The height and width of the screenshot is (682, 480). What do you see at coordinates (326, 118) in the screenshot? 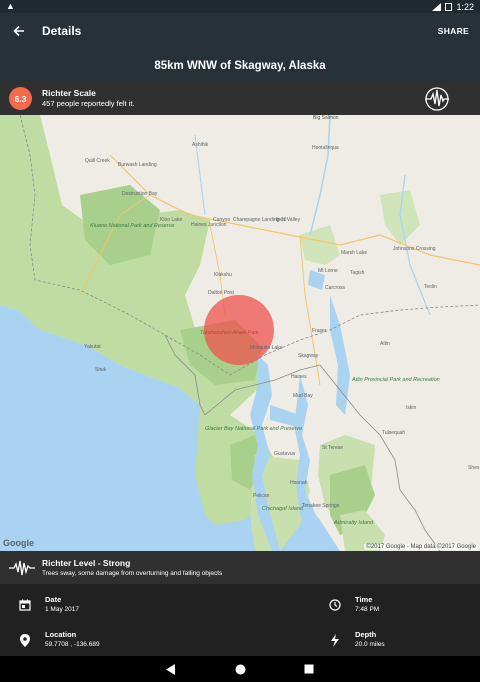
I see `map-place-label: Big Salmon` at bounding box center [326, 118].